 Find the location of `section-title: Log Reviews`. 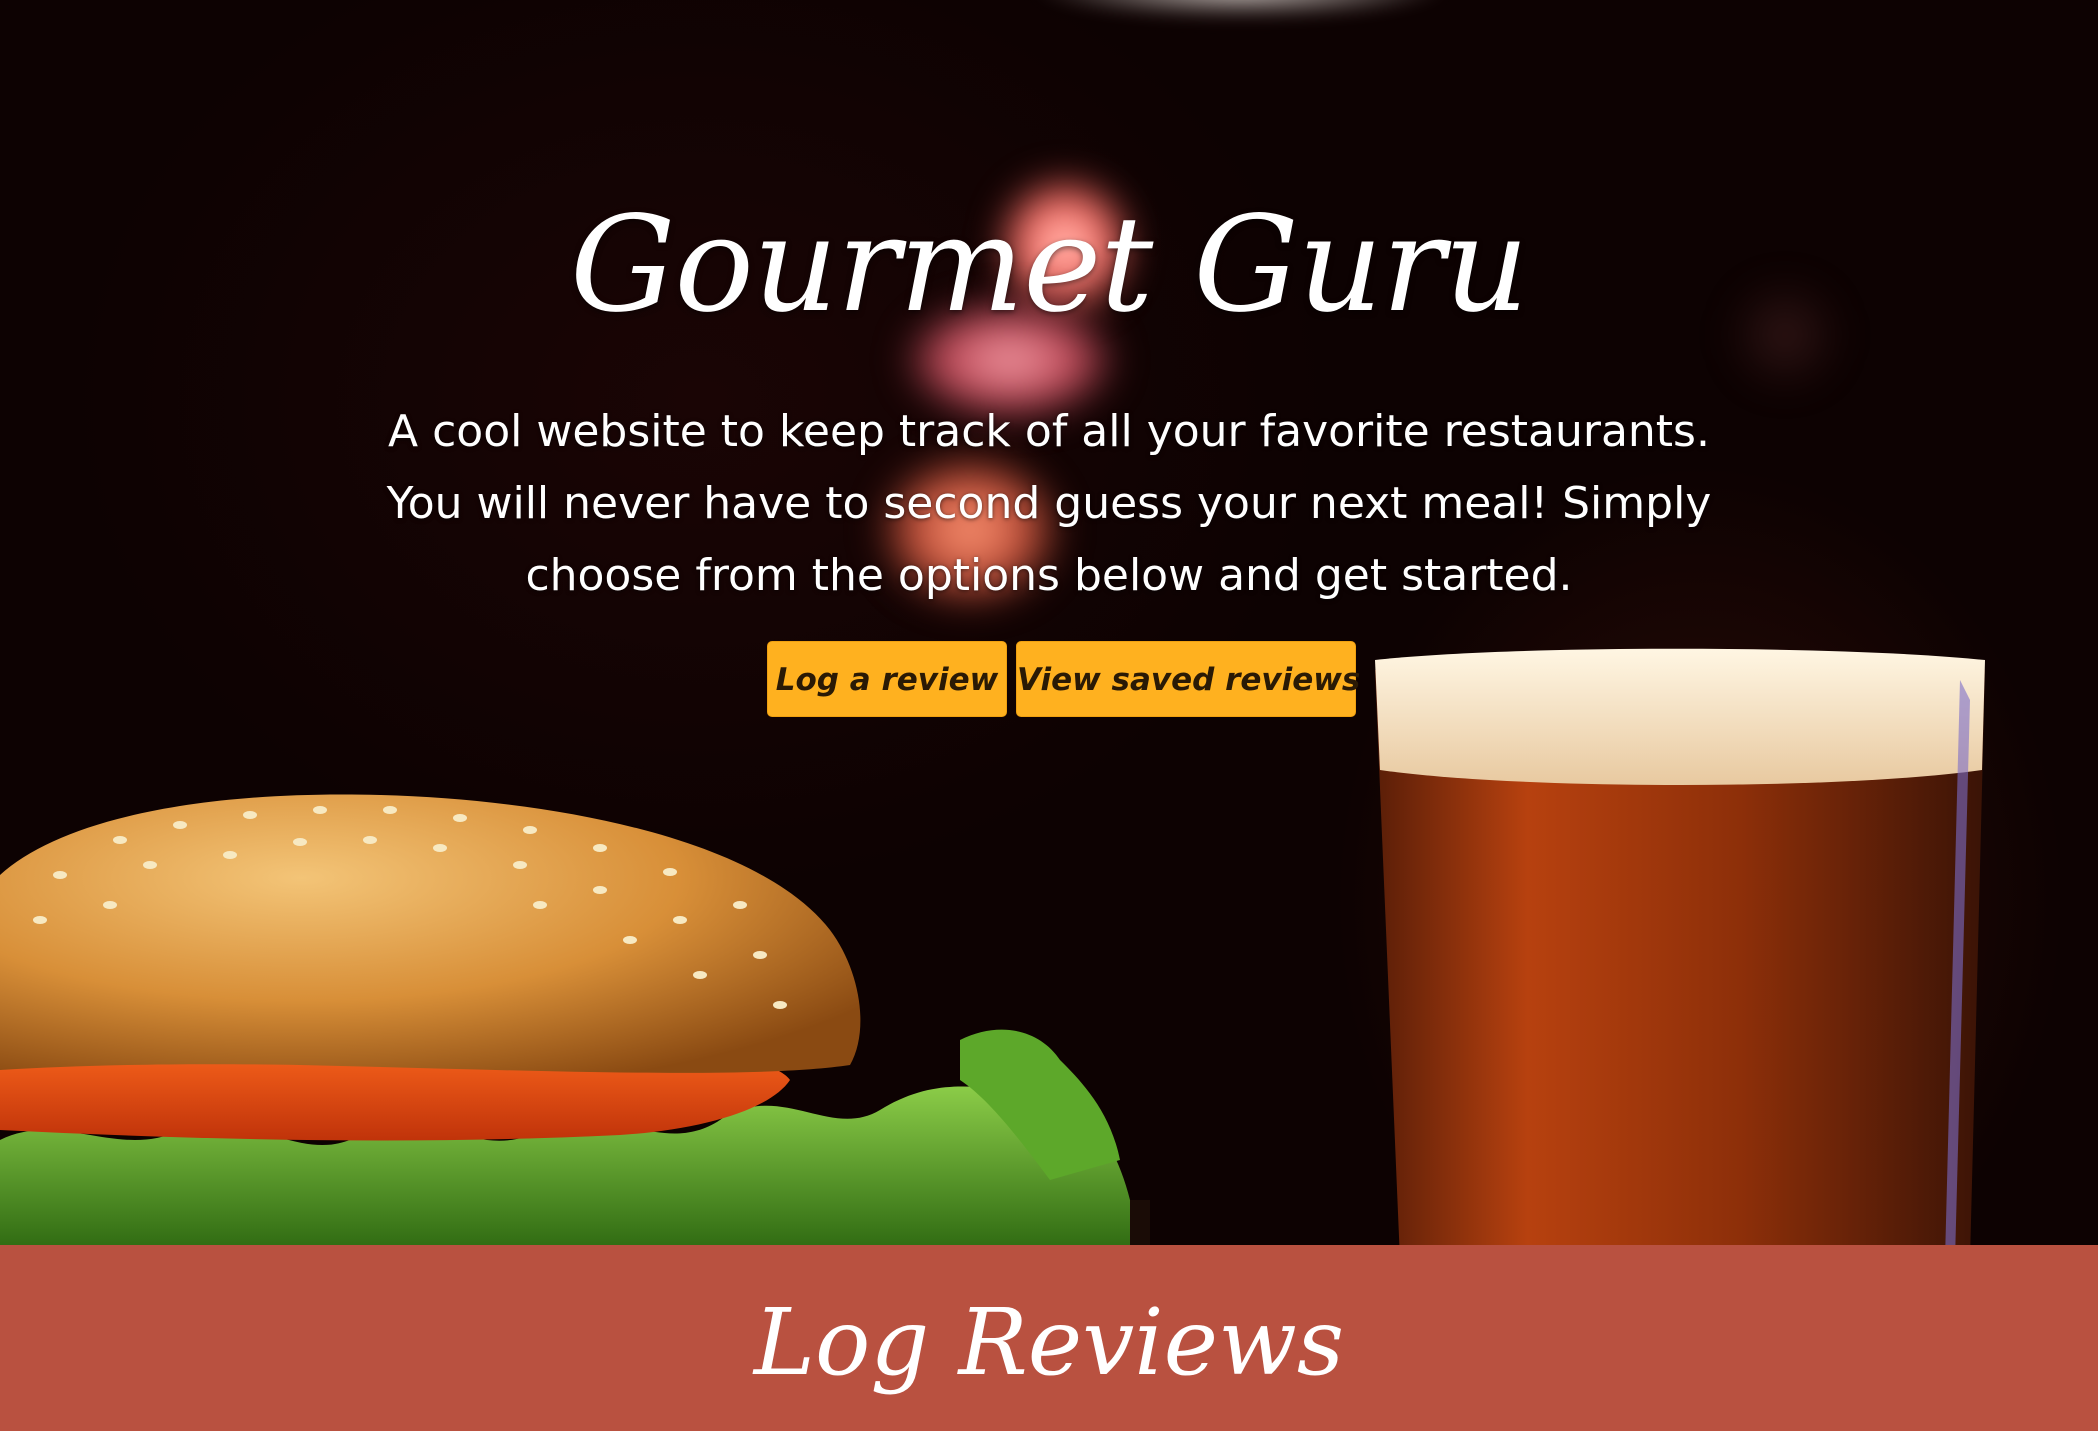

section-title: Log Reviews is located at coordinates (1049, 1342).